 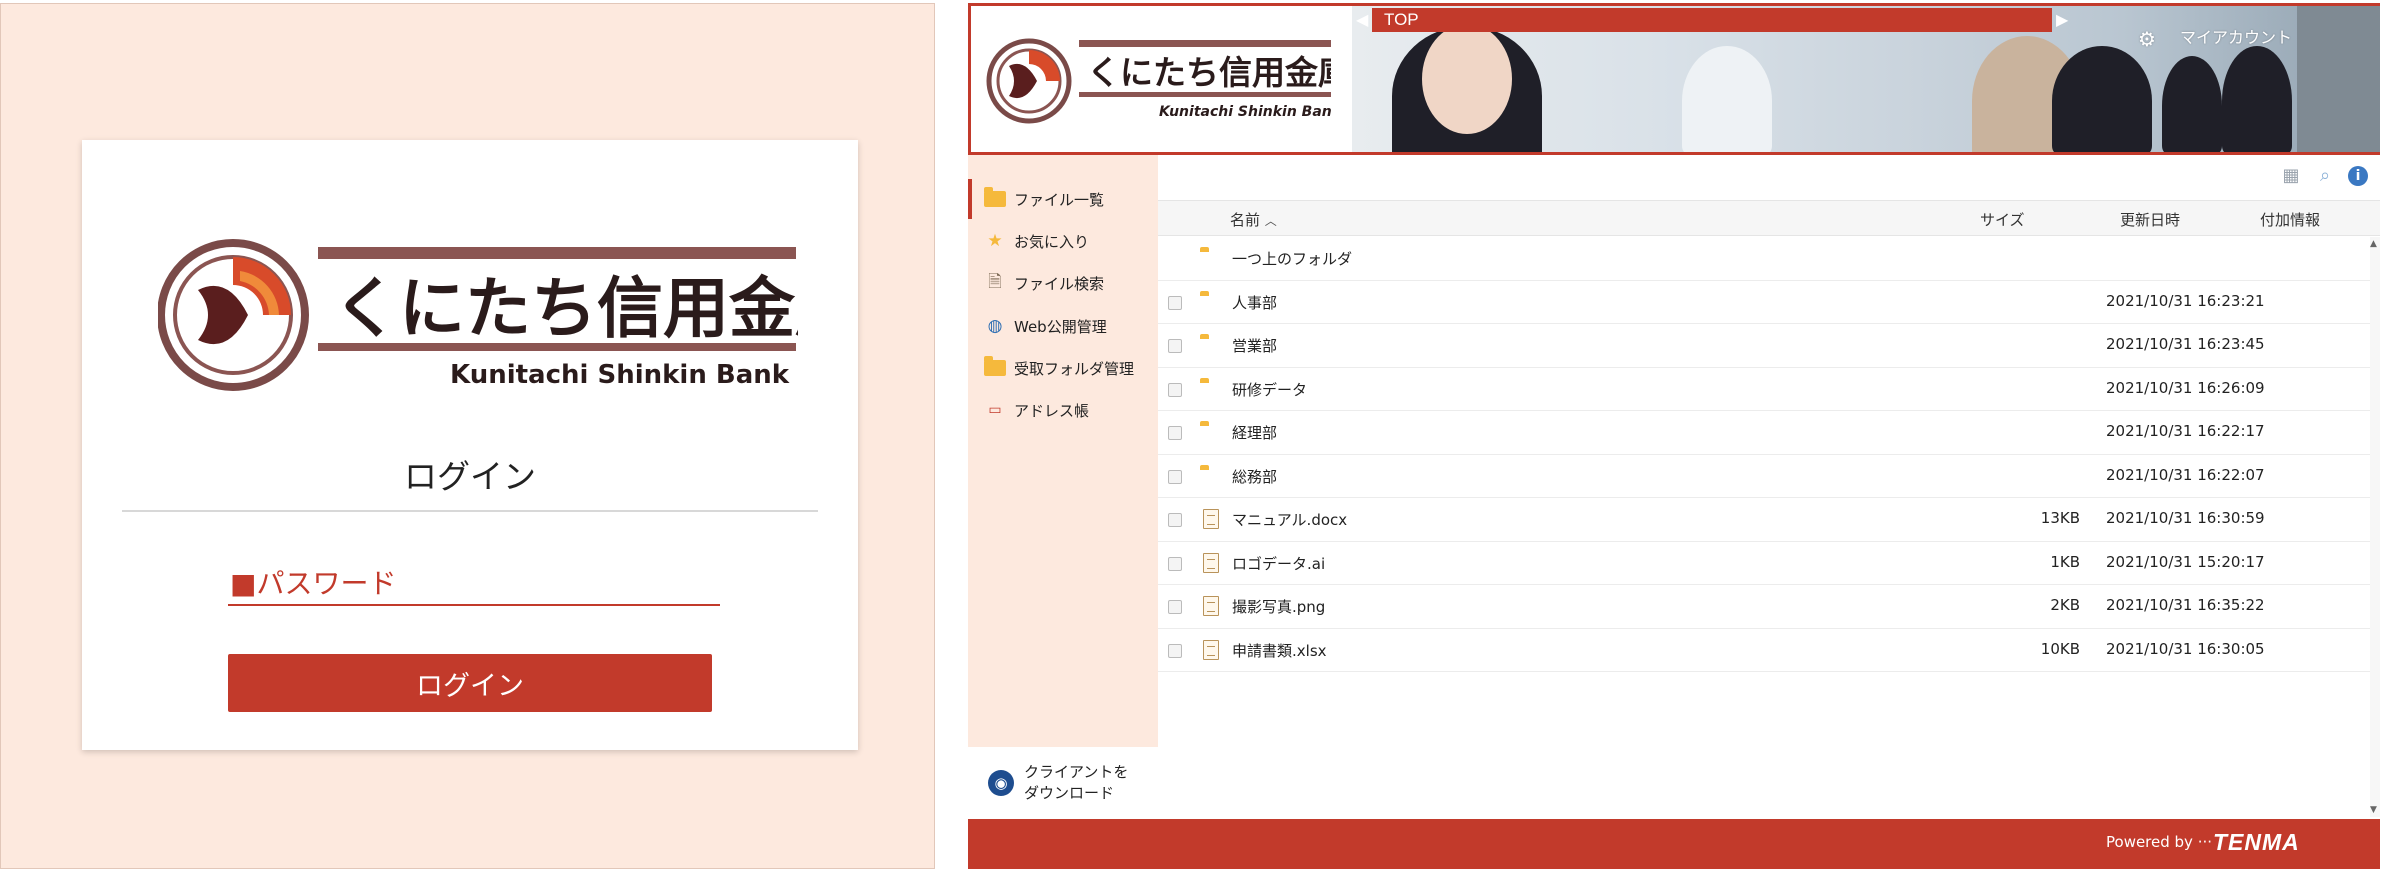 I want to click on grid-view-icon: ▦, so click(x=2291, y=176).